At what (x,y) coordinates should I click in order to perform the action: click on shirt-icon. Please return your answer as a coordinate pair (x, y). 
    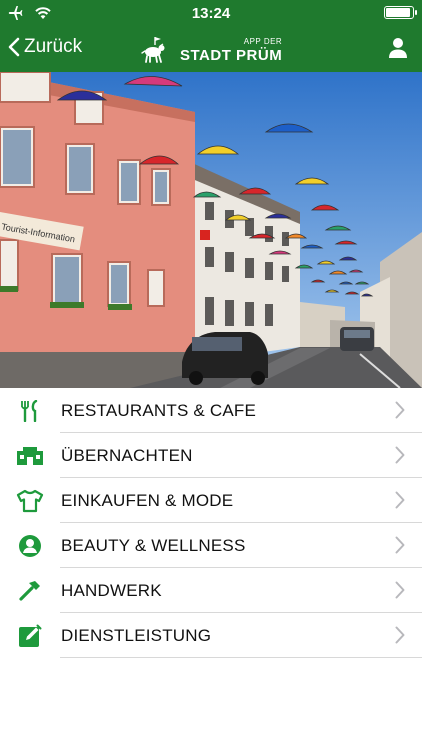
    Looking at the image, I should click on (30, 501).